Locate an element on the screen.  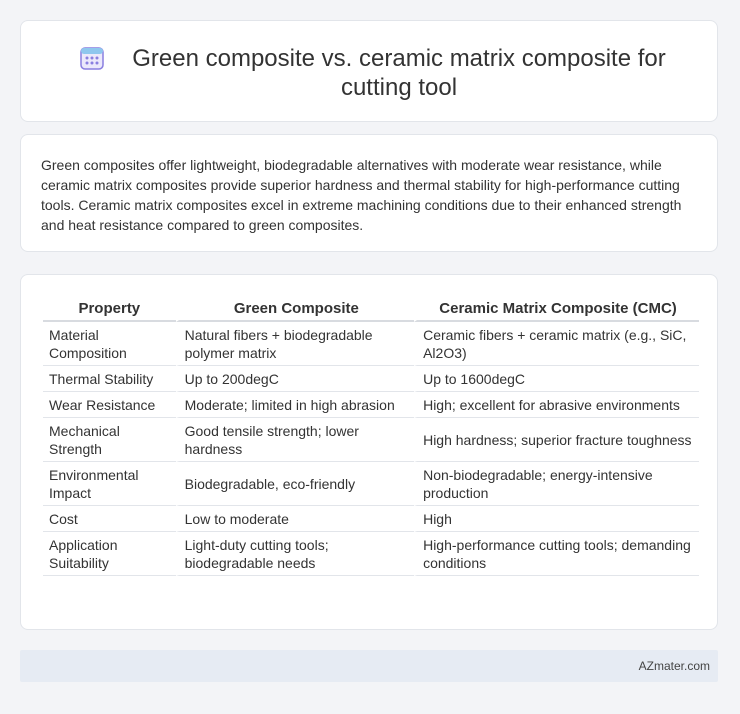
green-cell: Good tensile strength; lower hardness is located at coordinates (295, 440).